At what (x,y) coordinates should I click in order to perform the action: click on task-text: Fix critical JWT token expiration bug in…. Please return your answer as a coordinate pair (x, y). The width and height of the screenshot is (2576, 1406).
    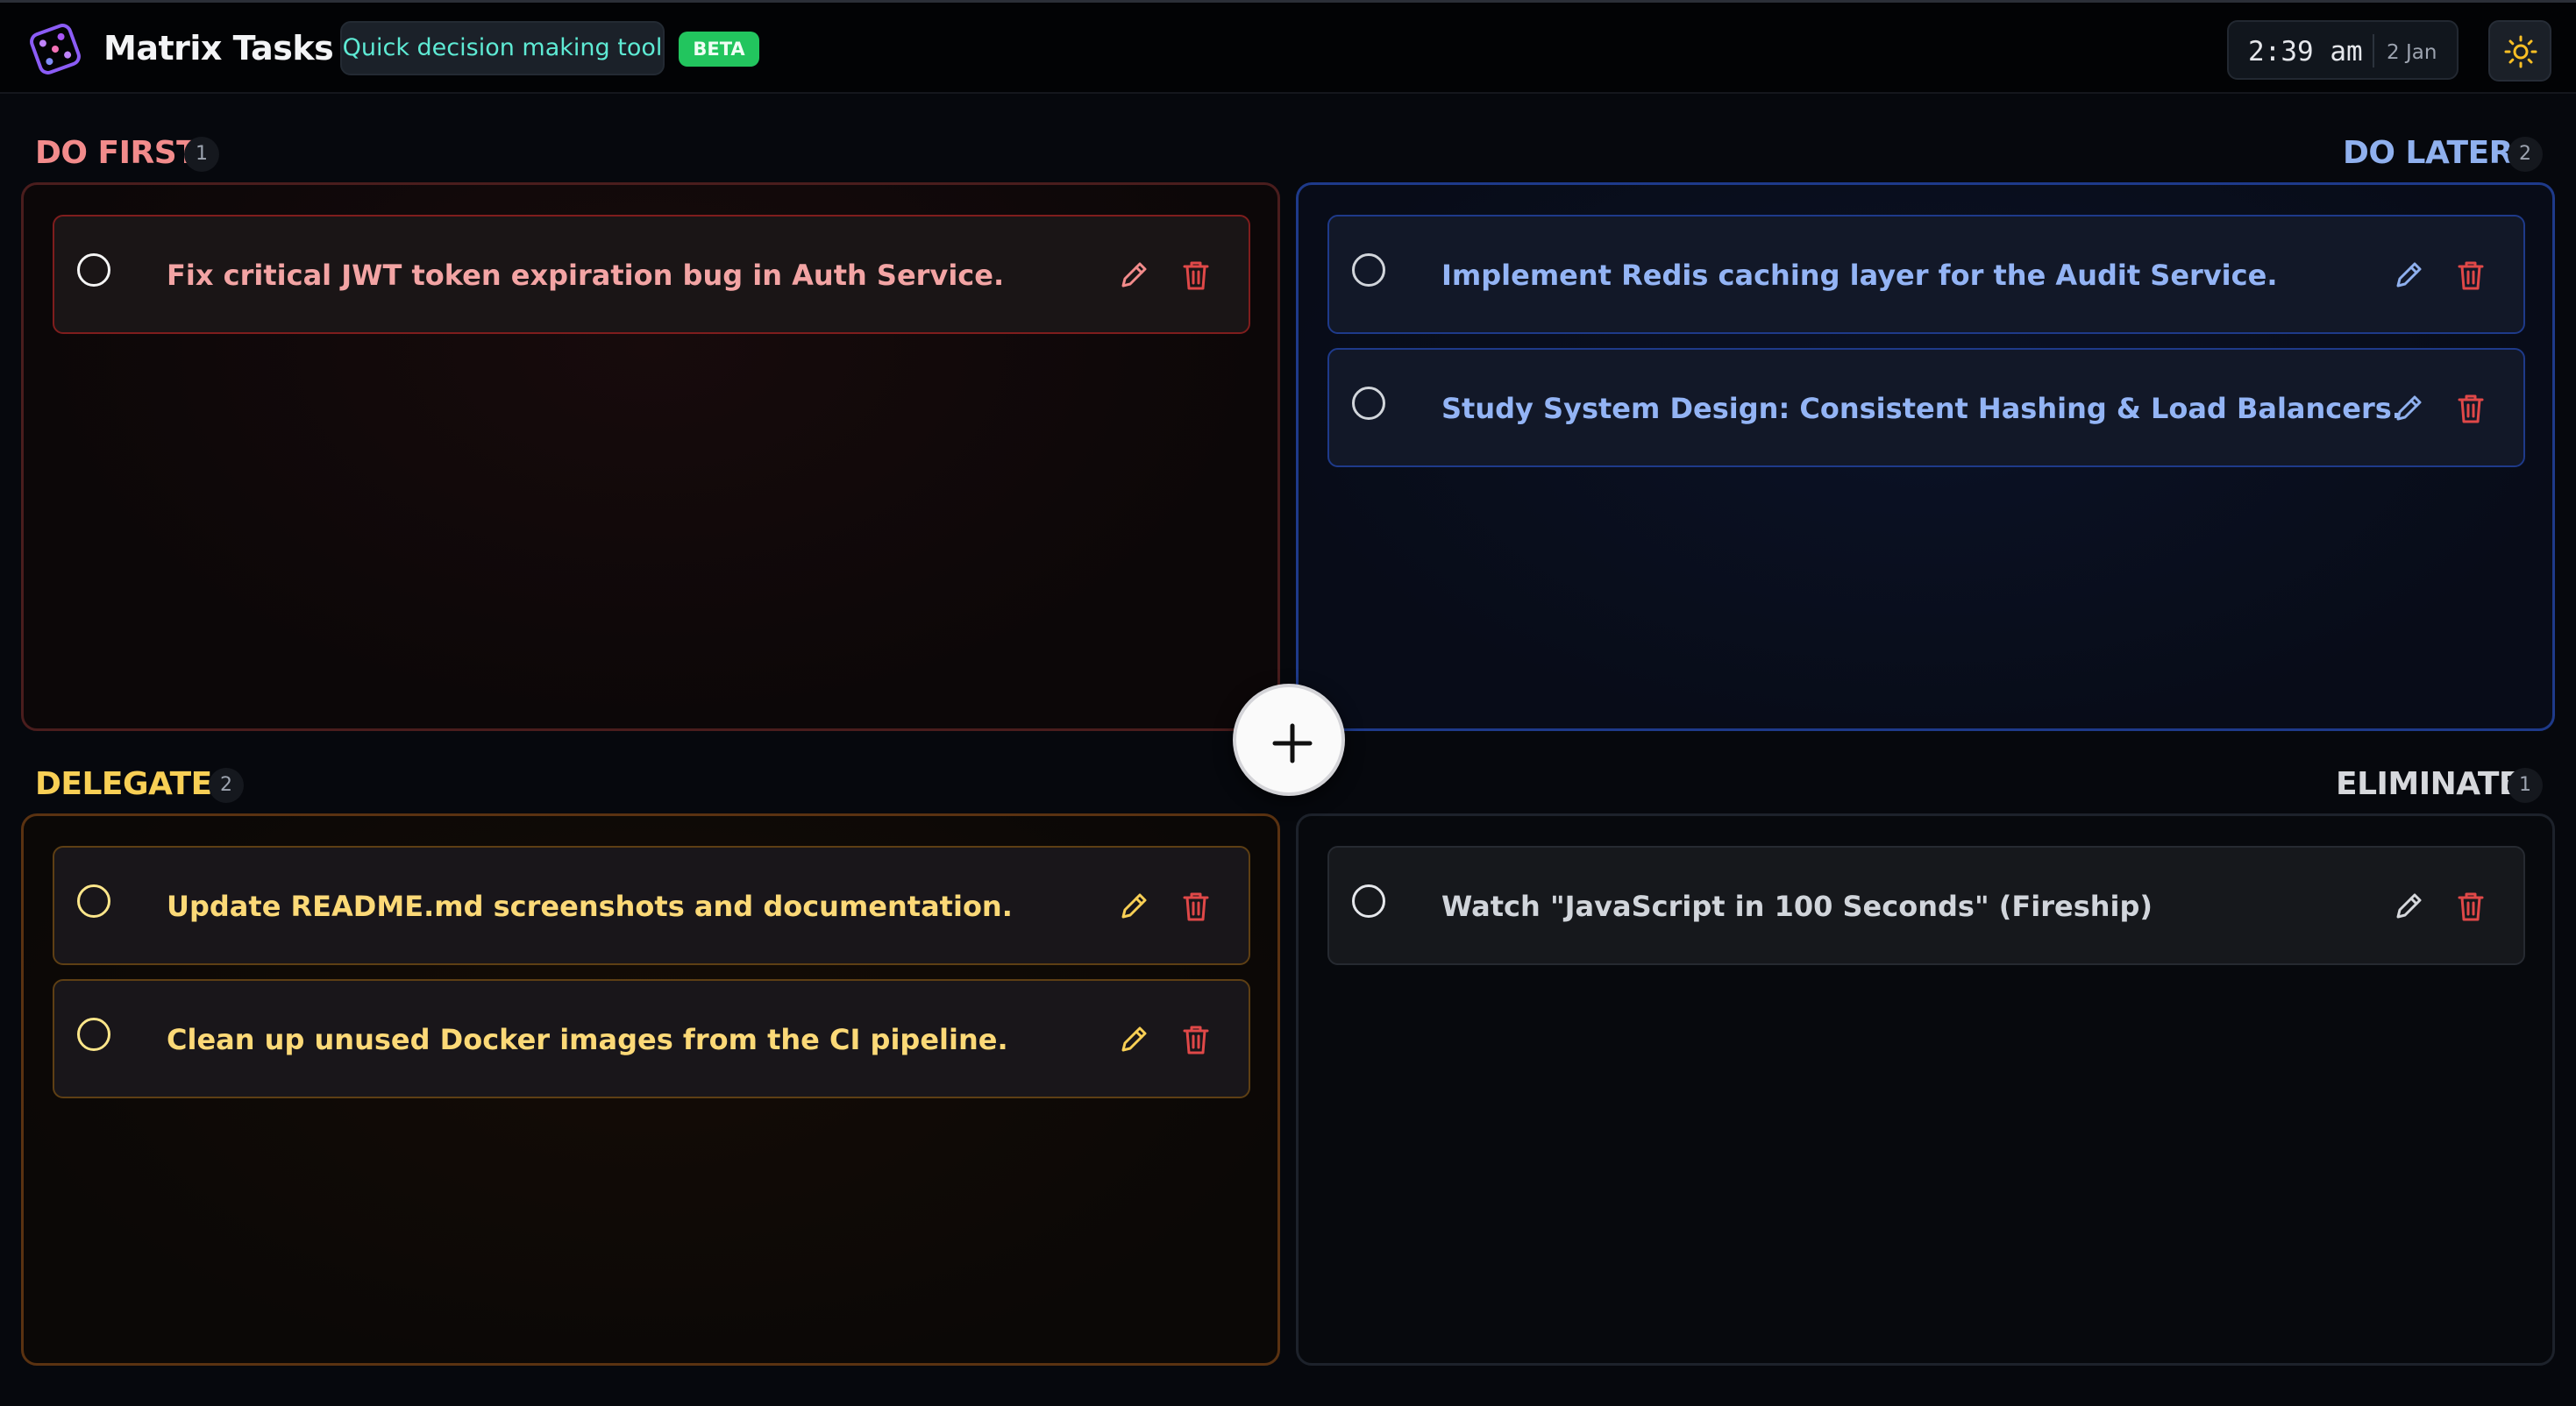
    Looking at the image, I should click on (586, 275).